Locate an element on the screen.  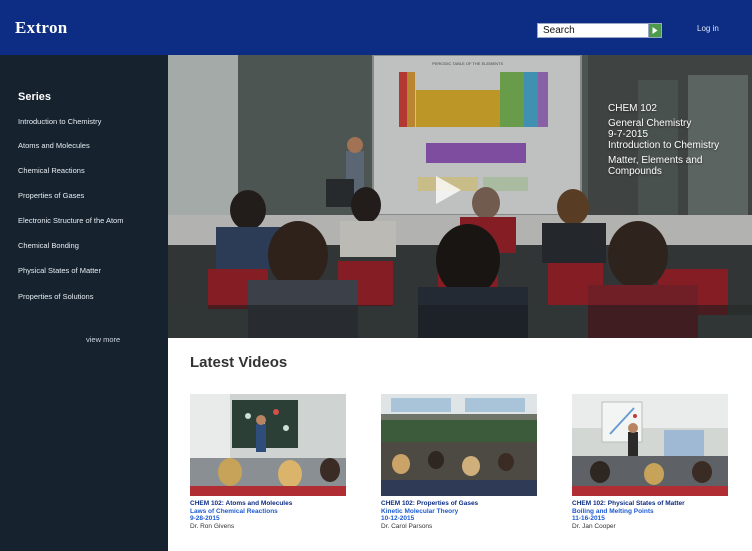
hero-date: 9-7-2015 is located at coordinates (628, 134).